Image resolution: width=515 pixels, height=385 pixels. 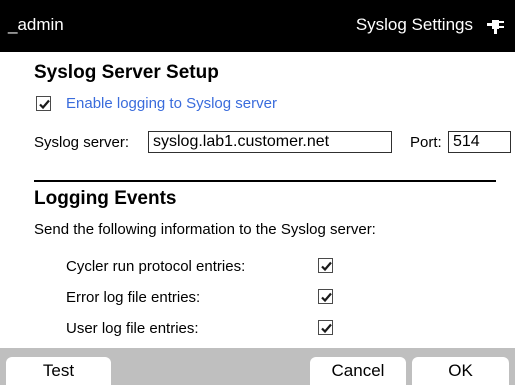 I want to click on screen-title: Syslog Settings, so click(x=414, y=24).